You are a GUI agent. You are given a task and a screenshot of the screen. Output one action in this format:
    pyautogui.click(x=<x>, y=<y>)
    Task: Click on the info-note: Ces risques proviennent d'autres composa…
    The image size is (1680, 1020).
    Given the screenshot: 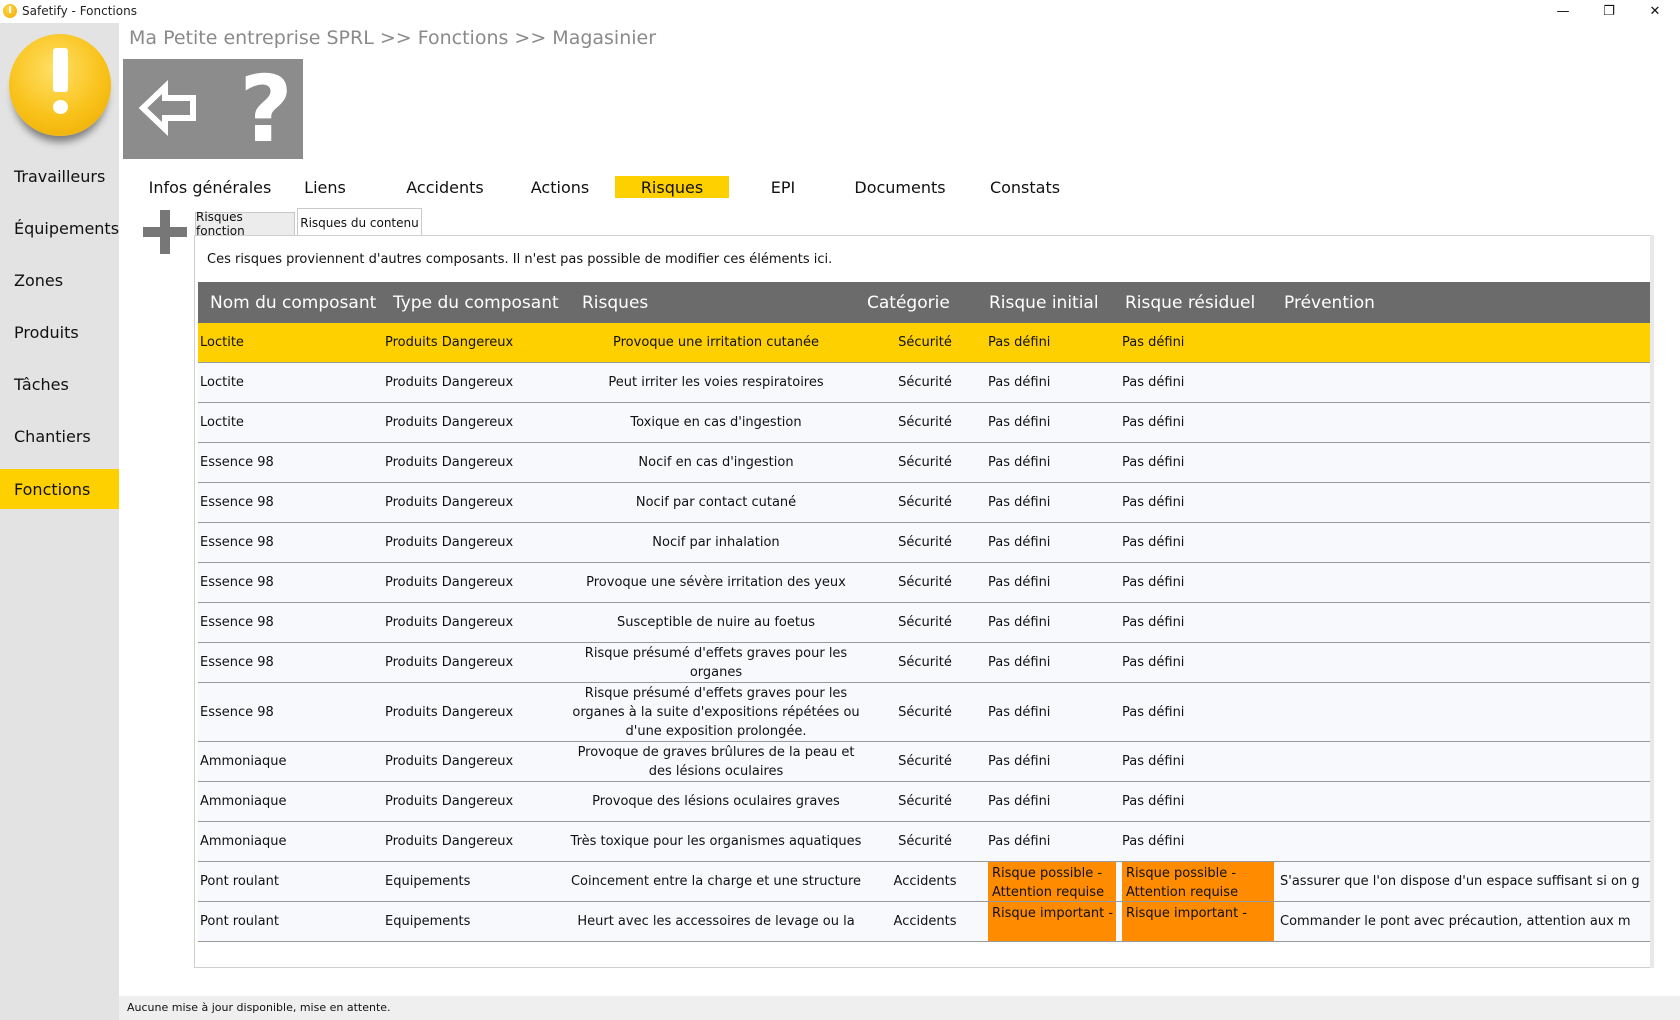 What is the action you would take?
    pyautogui.click(x=520, y=259)
    